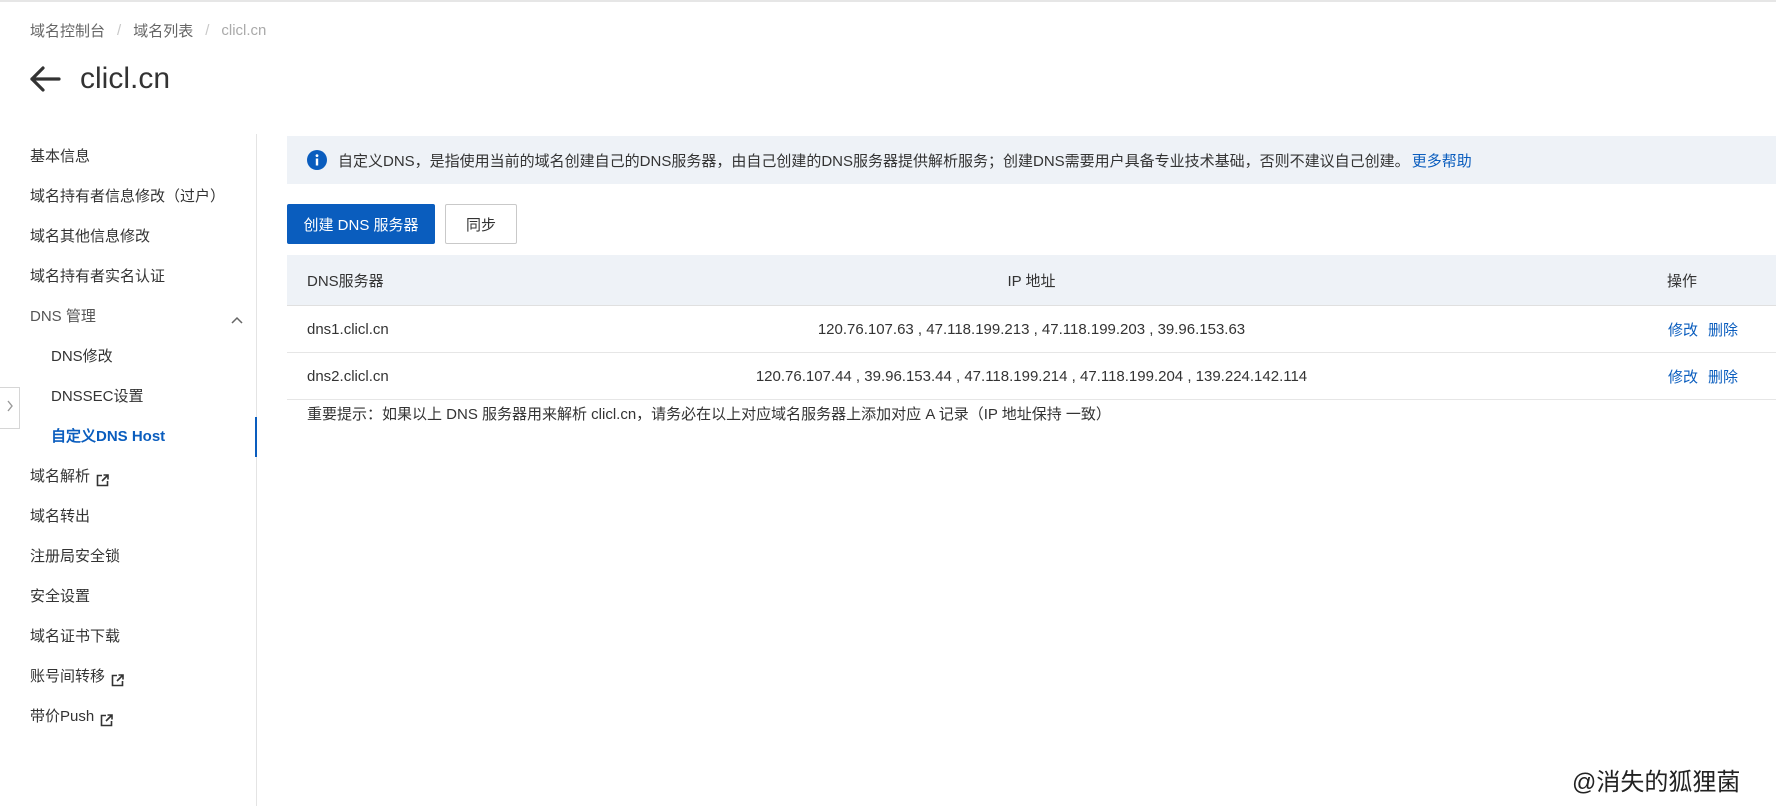 The image size is (1776, 806). What do you see at coordinates (481, 224) in the screenshot?
I see `sync-button: 同步` at bounding box center [481, 224].